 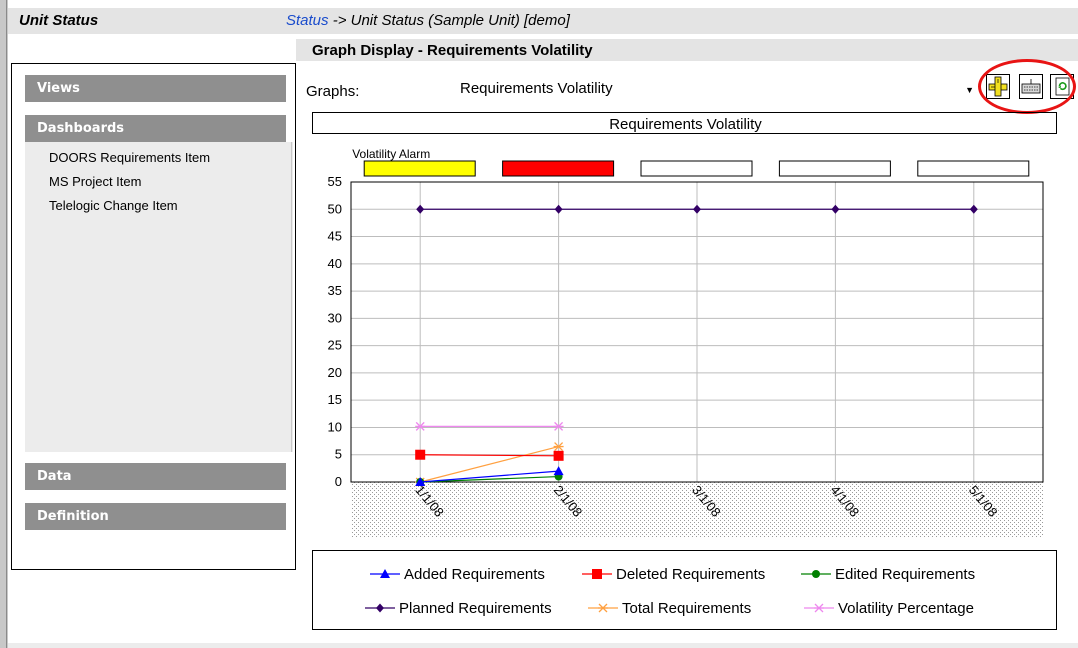 What do you see at coordinates (335, 236) in the screenshot?
I see `y-tick-label: 45` at bounding box center [335, 236].